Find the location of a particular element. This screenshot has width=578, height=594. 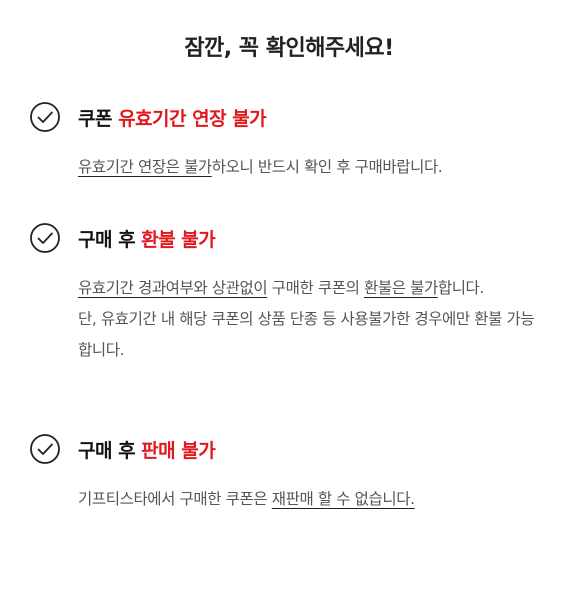

notice-heading: 쿠폰 유효기간 연장 불가 is located at coordinates (289, 117).